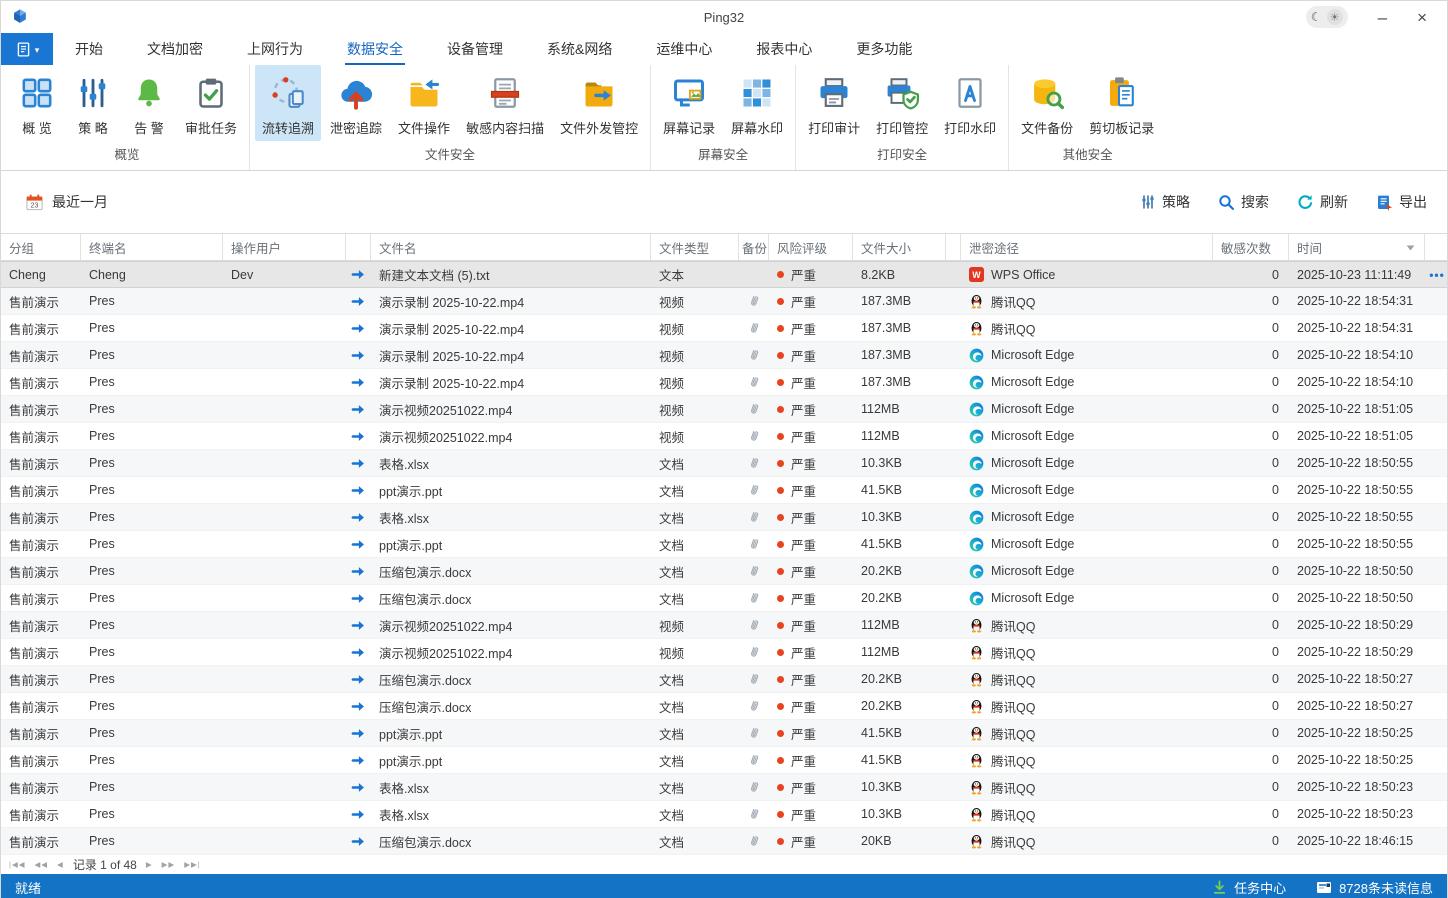  What do you see at coordinates (169, 865) in the screenshot?
I see `pager-next-button-1: ▶▶` at bounding box center [169, 865].